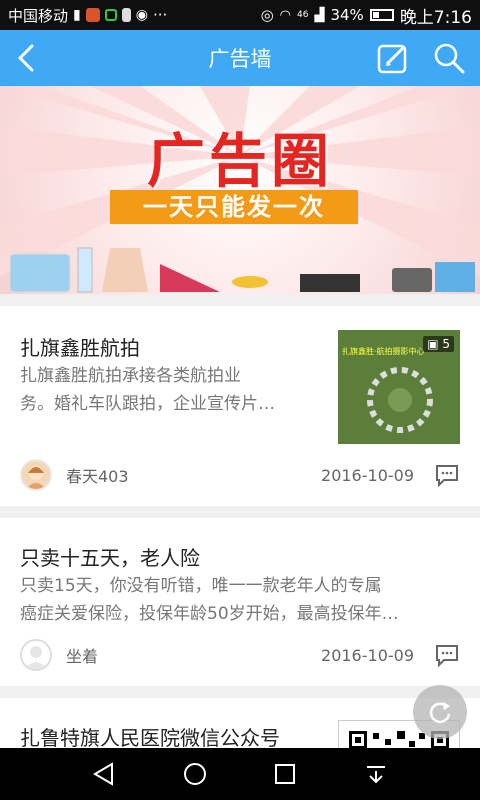  Describe the element at coordinates (393, 58) in the screenshot. I see `compose-icon` at that location.